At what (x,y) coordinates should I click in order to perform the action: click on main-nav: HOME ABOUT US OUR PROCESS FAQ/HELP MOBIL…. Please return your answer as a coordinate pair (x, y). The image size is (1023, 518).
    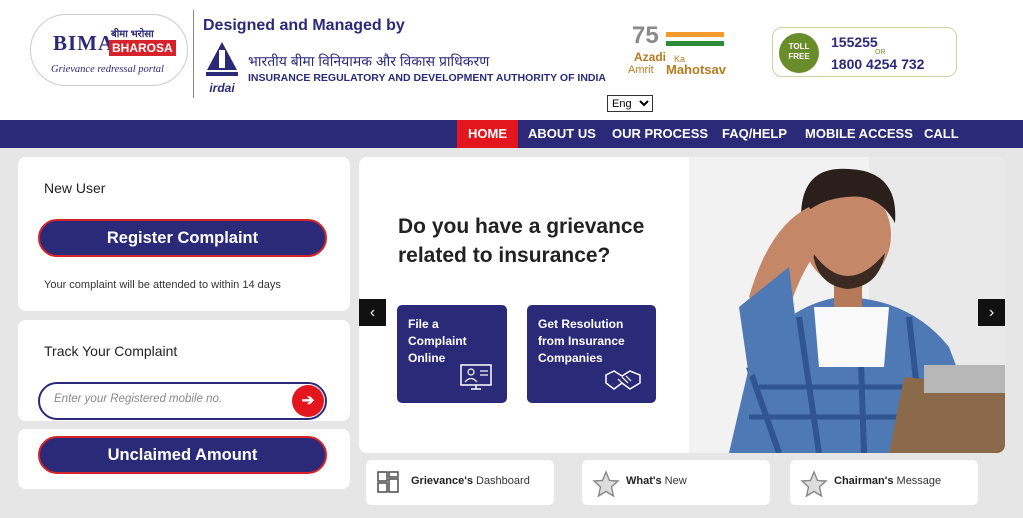
    Looking at the image, I should click on (511, 144).